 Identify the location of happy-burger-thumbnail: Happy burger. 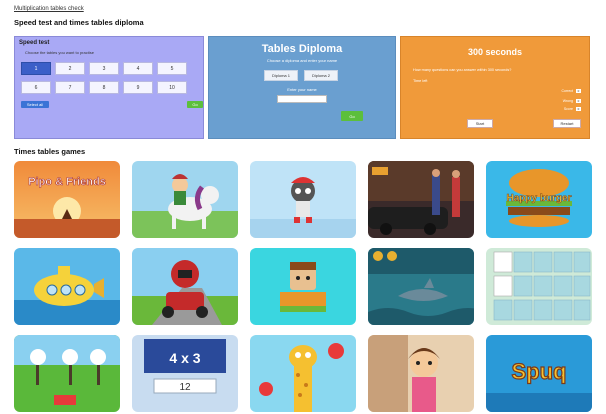
(539, 199).